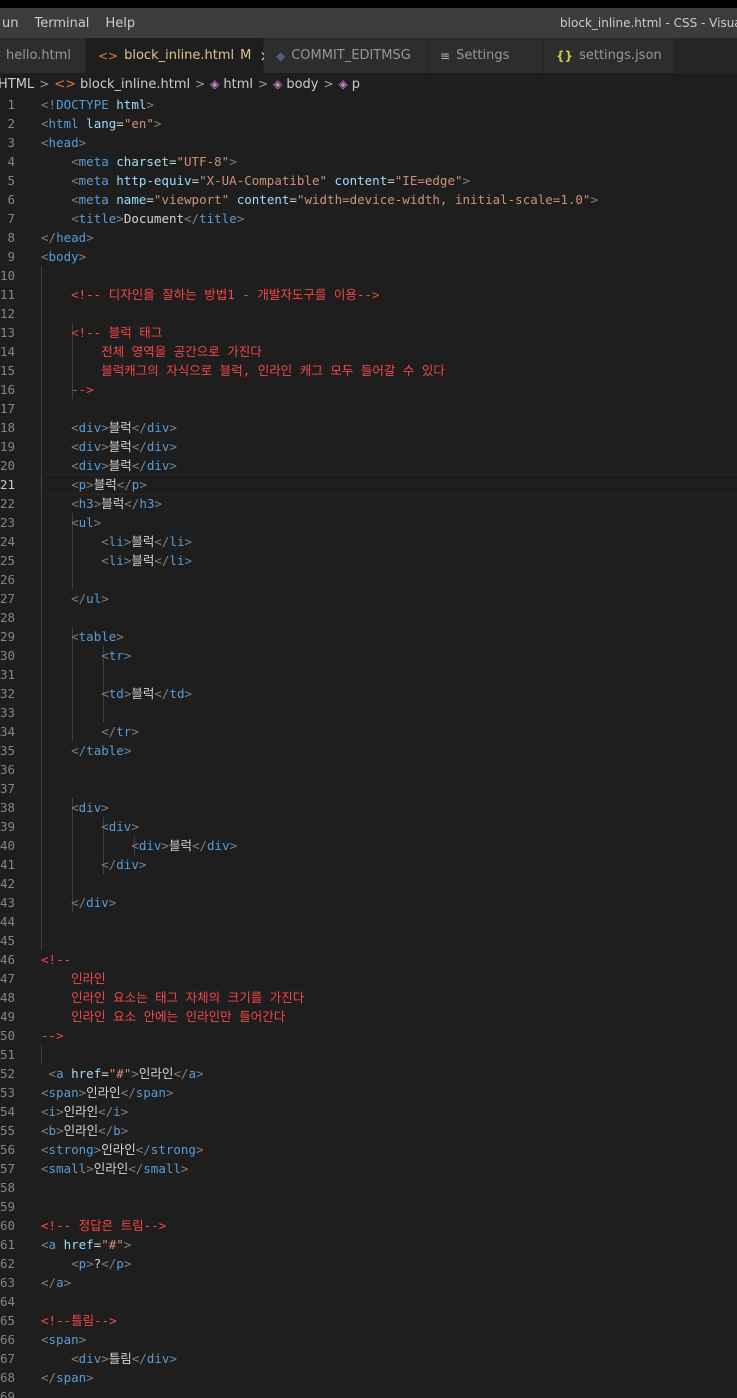 Image resolution: width=737 pixels, height=1398 pixels. I want to click on code-line: 22 <h3>블럭</h3>, so click(368, 503).